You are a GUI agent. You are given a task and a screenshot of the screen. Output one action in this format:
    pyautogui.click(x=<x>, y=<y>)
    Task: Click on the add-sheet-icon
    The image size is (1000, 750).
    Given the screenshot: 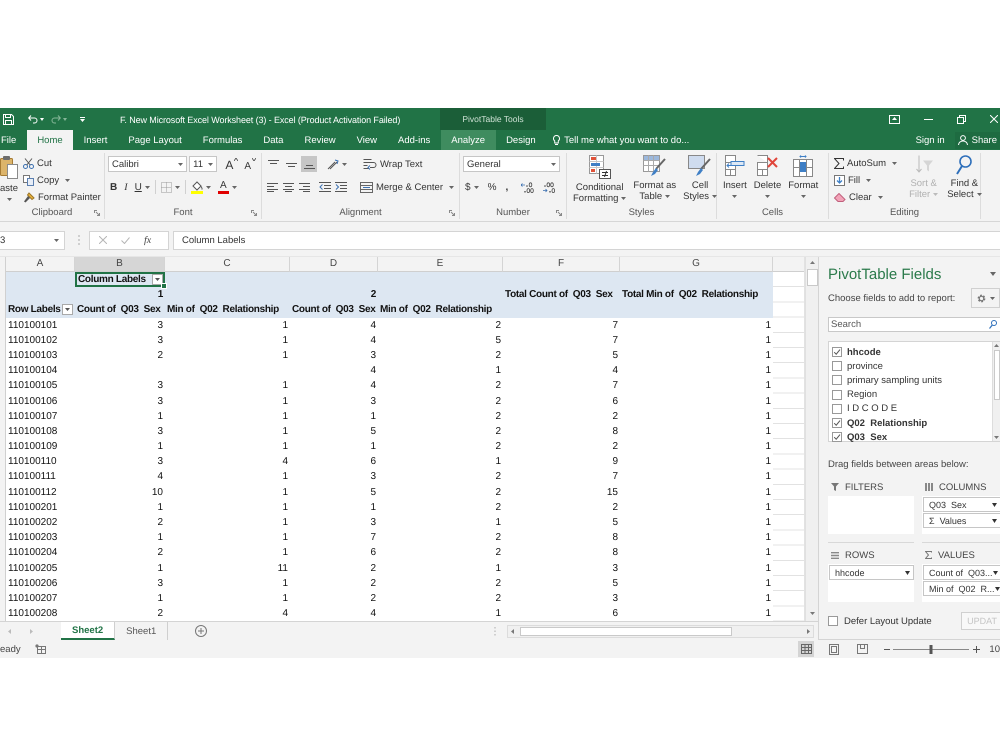 What is the action you would take?
    pyautogui.click(x=201, y=631)
    